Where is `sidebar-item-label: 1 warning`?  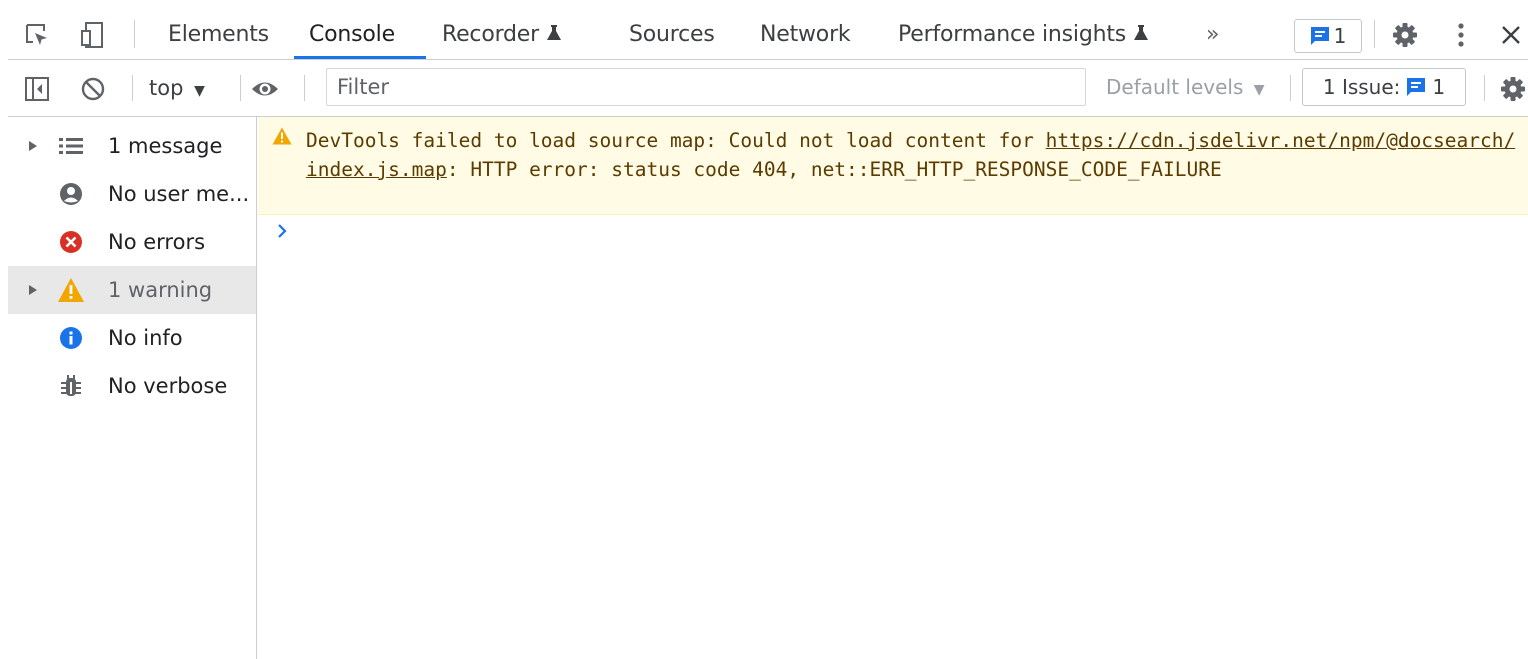
sidebar-item-label: 1 warning is located at coordinates (160, 290).